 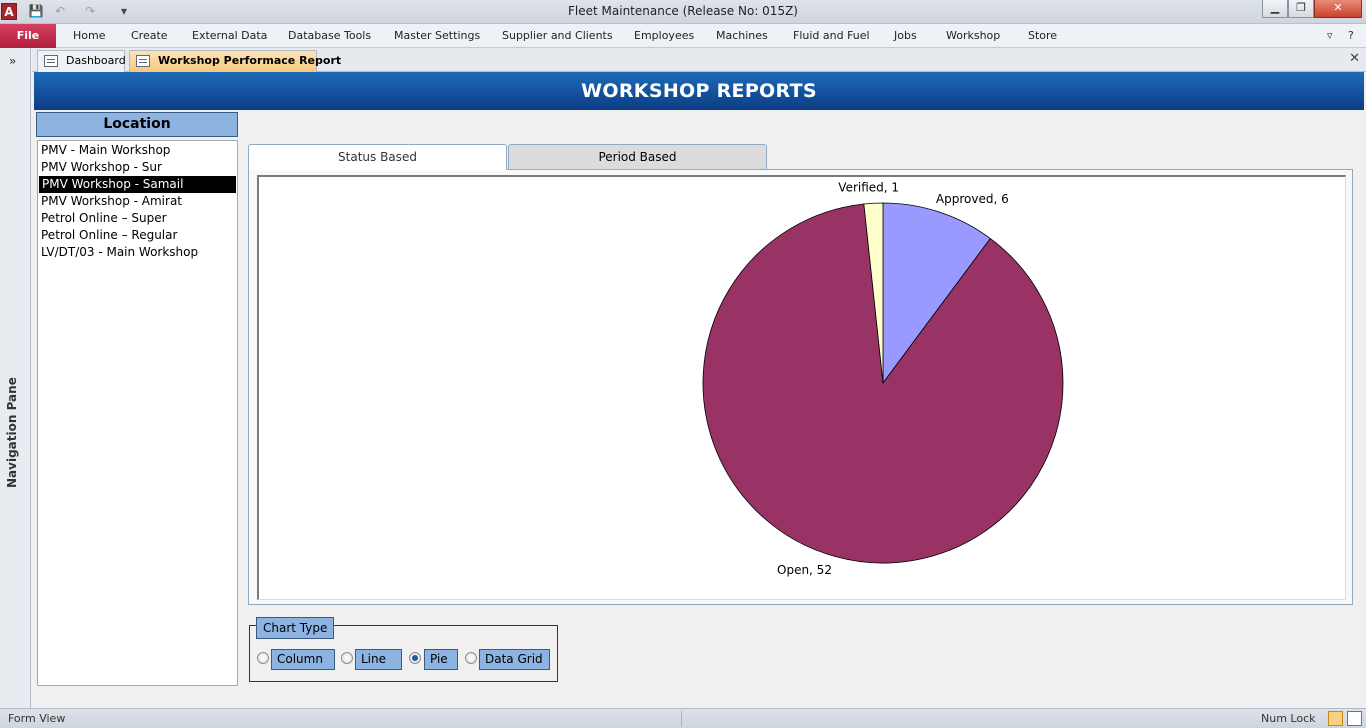 I want to click on radio-line, so click(x=347, y=658).